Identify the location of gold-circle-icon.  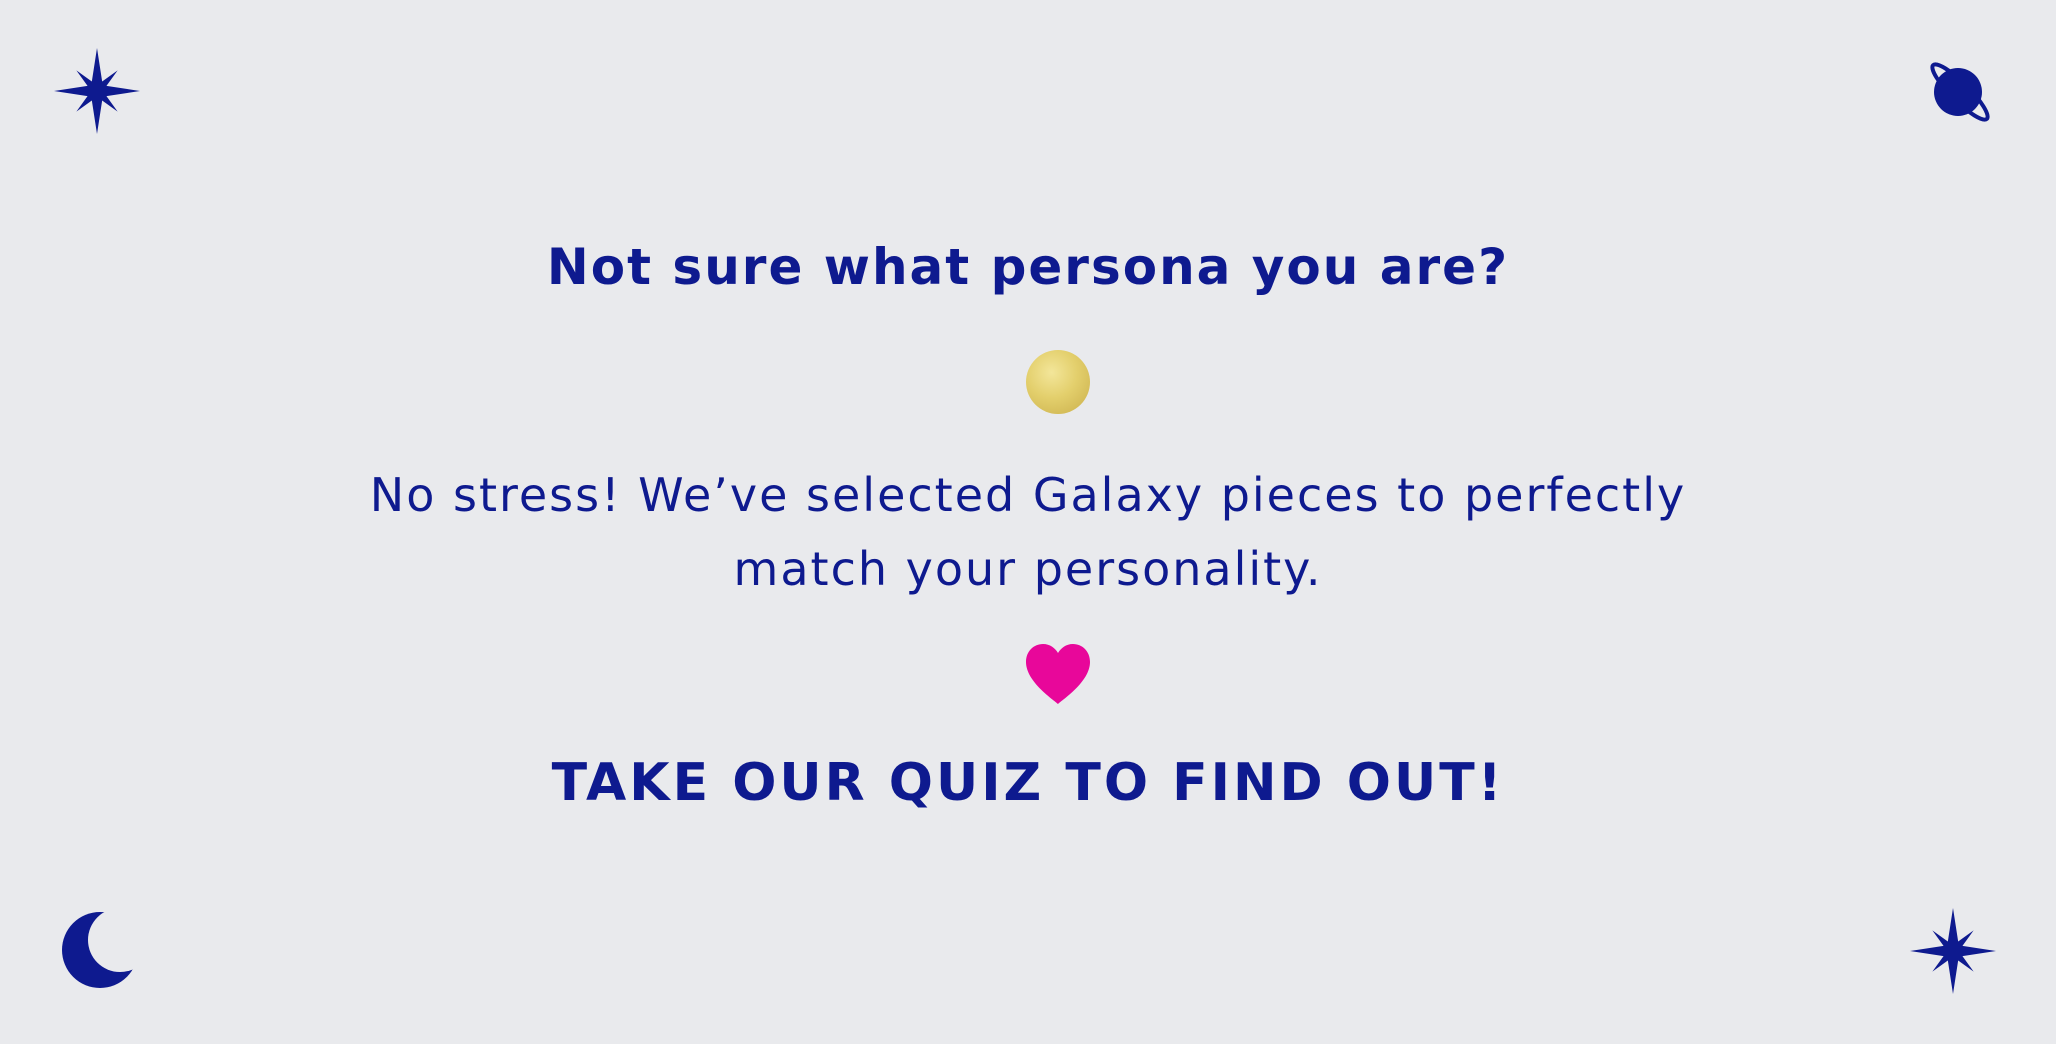
(1058, 382).